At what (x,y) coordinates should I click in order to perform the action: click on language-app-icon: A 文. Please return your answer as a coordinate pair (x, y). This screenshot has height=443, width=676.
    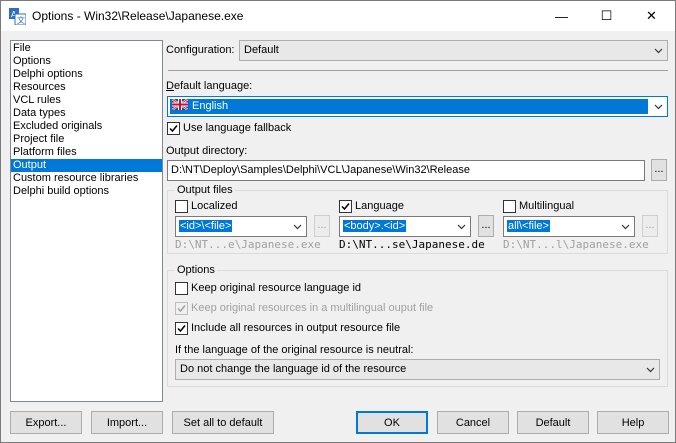
    Looking at the image, I should click on (17, 16).